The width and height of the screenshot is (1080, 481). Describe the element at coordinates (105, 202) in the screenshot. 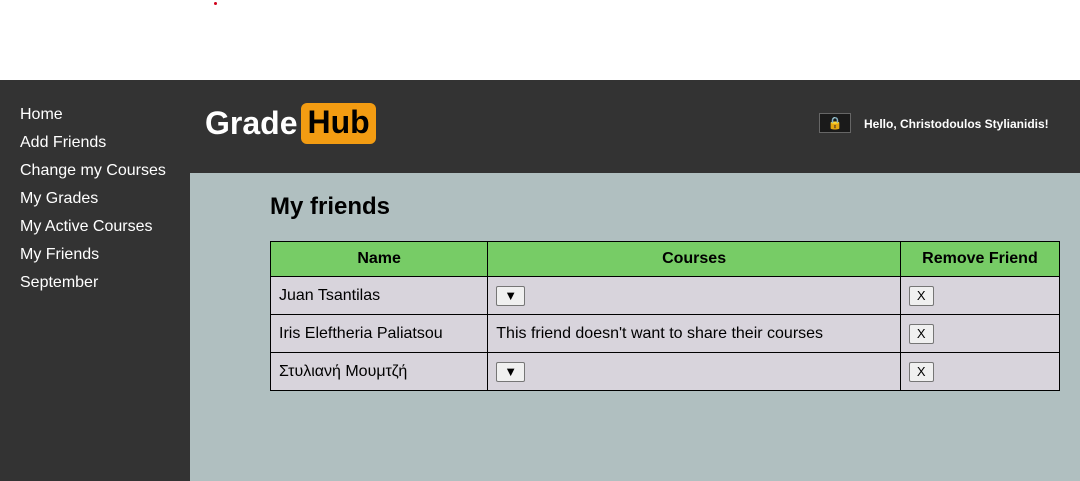

I see `sidebar-item-my-grades: My Grades` at that location.